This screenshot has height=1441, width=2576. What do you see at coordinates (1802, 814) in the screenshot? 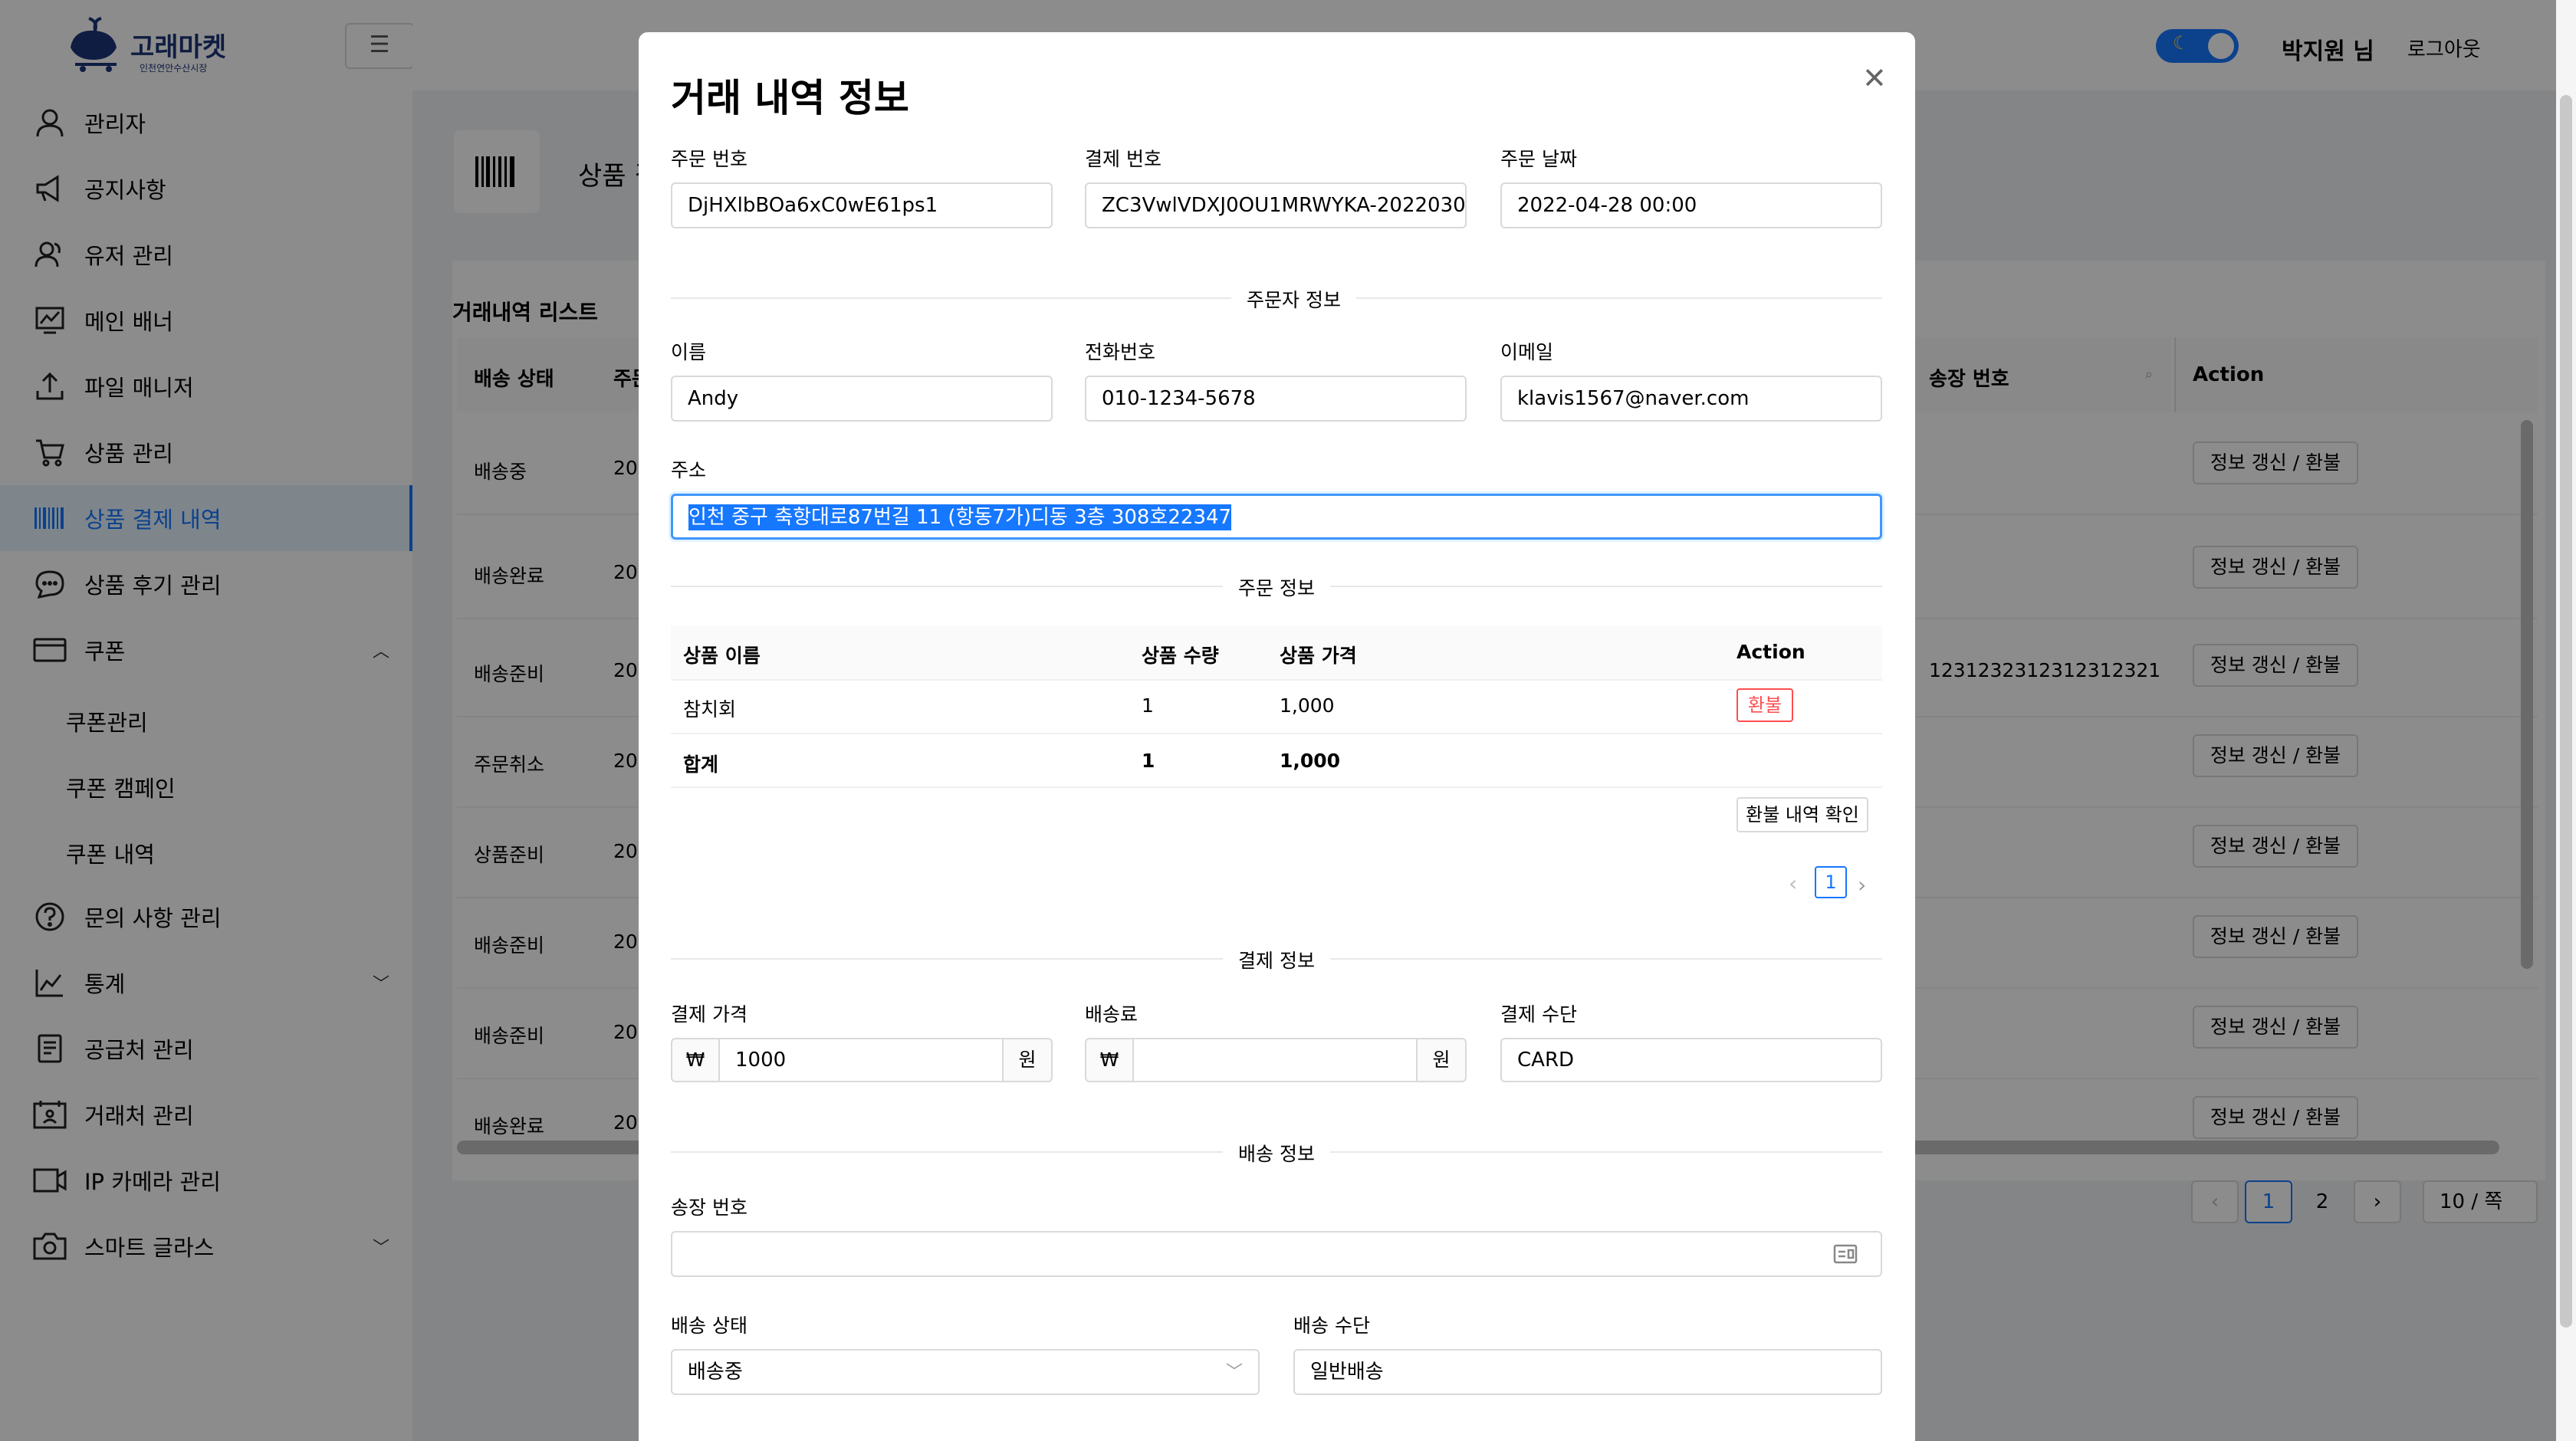
I see `refund-history-button: 환불 내역 확인` at bounding box center [1802, 814].